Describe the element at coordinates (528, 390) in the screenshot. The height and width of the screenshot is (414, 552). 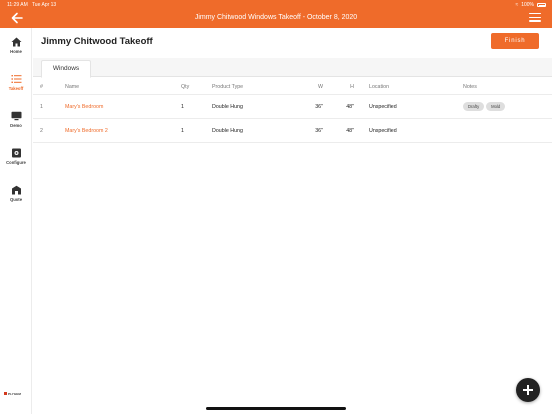
I see `add-window-button` at that location.